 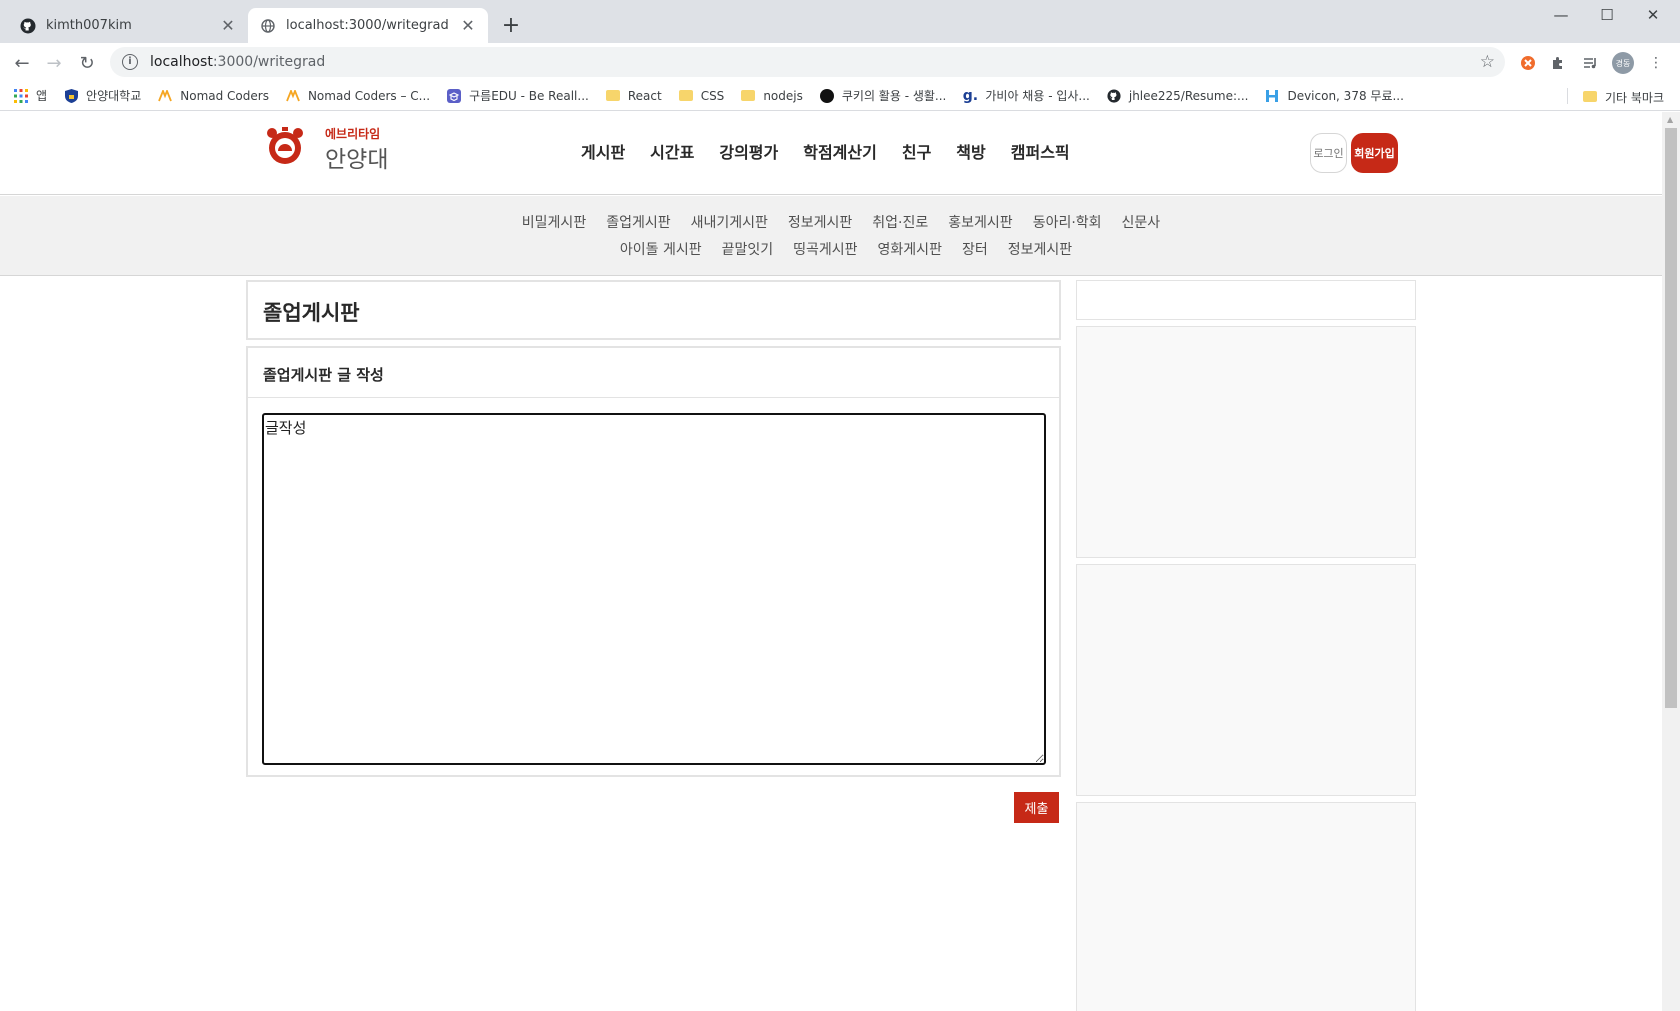 I want to click on forward-button: →, so click(x=54, y=63).